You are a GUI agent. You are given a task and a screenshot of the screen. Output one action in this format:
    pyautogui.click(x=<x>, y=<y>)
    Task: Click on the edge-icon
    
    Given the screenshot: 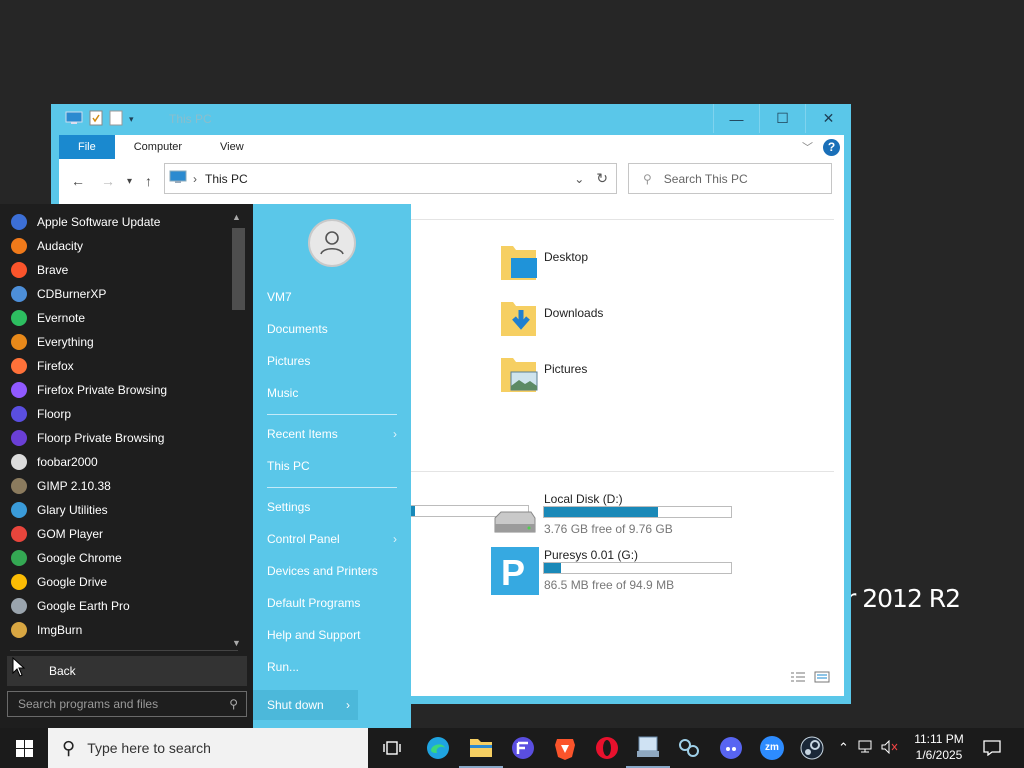 What is the action you would take?
    pyautogui.click(x=438, y=748)
    